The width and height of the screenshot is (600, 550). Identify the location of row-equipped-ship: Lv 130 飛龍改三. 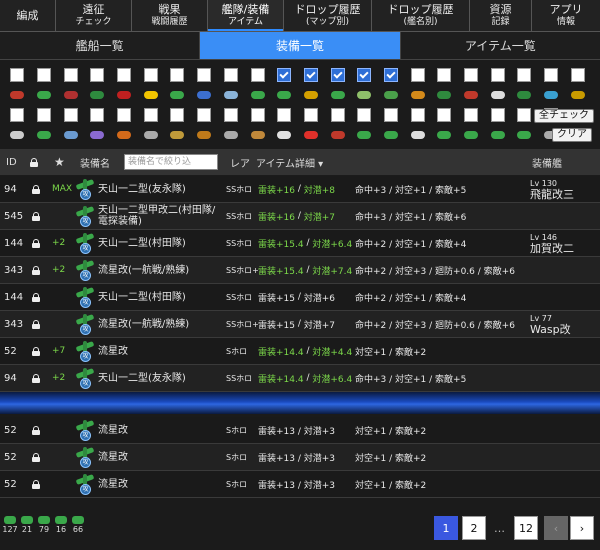
(552, 189).